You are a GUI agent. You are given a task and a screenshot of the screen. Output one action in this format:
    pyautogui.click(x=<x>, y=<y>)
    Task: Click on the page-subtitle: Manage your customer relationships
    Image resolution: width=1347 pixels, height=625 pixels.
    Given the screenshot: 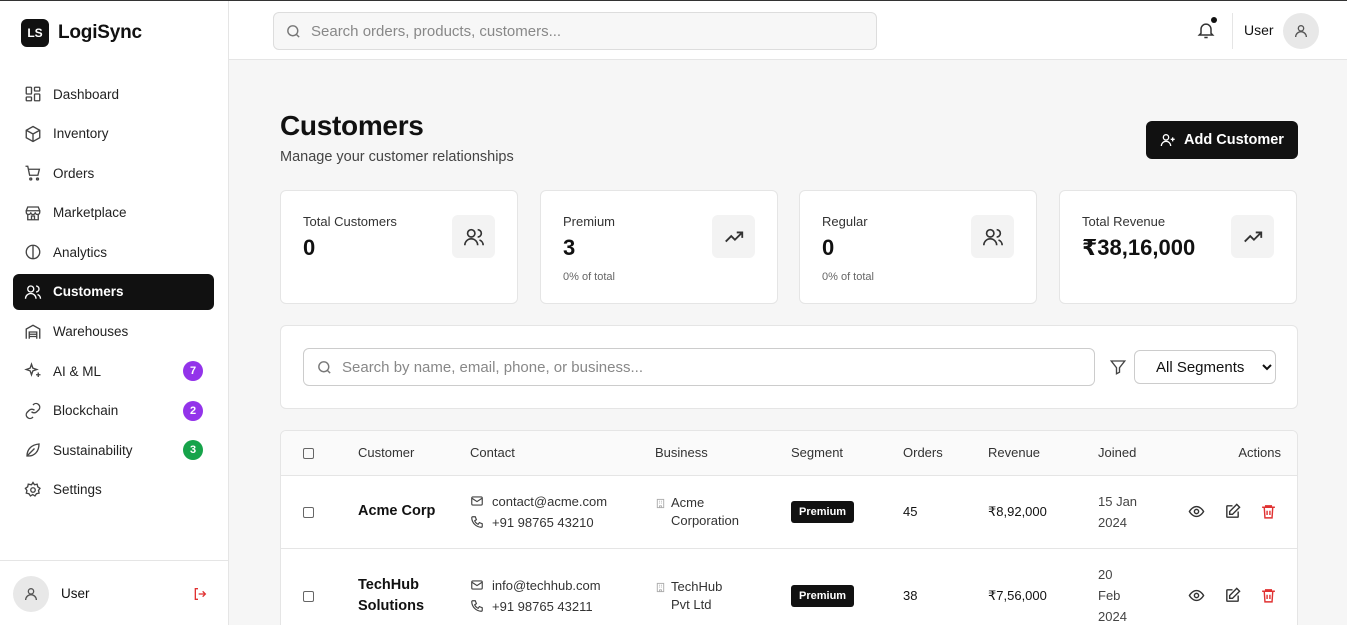 What is the action you would take?
    pyautogui.click(x=397, y=157)
    